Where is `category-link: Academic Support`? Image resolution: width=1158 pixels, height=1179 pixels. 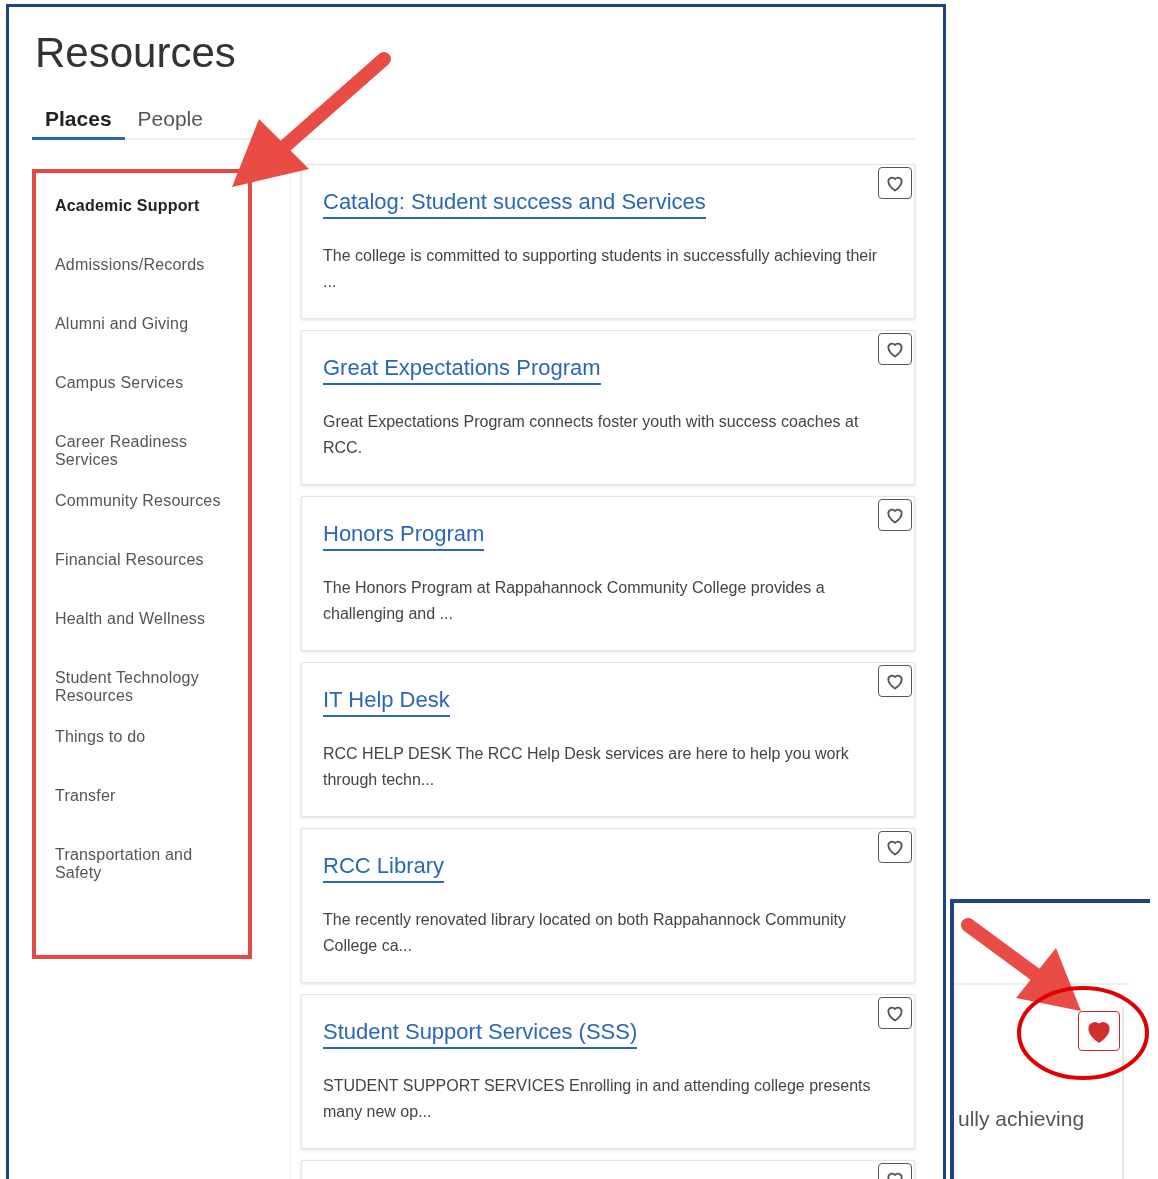
category-link: Academic Support is located at coordinates (146, 226).